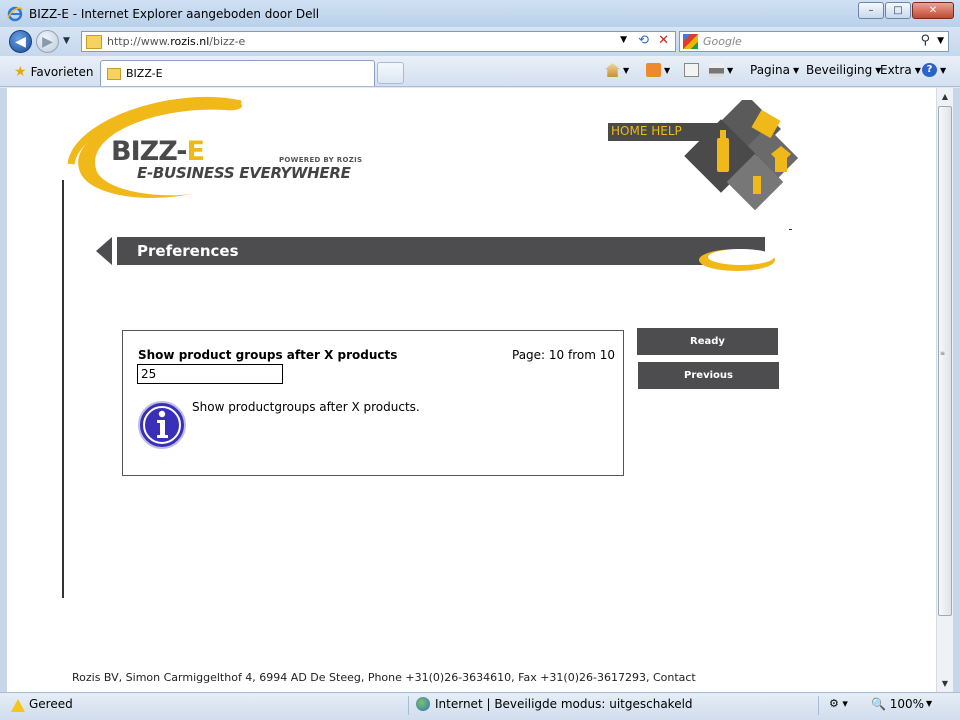 This screenshot has width=960, height=720. What do you see at coordinates (707, 341) in the screenshot?
I see `ready-button: Ready` at bounding box center [707, 341].